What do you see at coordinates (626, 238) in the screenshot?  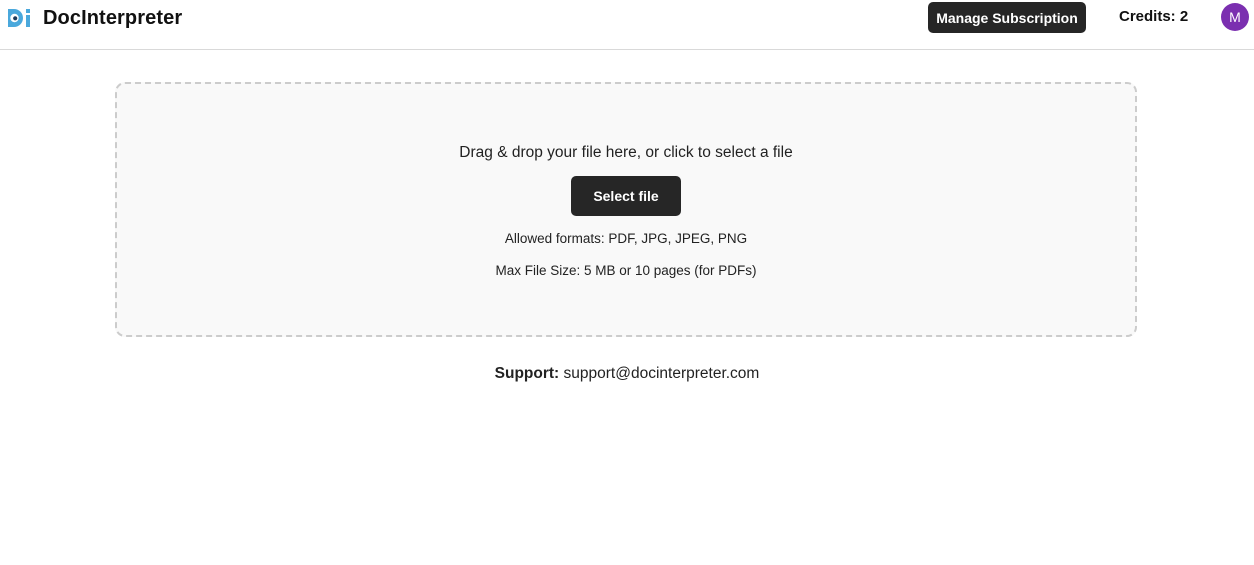 I see `allowed-formats-text: Allowed formats: PDF, JPG, JPEG, PNG` at bounding box center [626, 238].